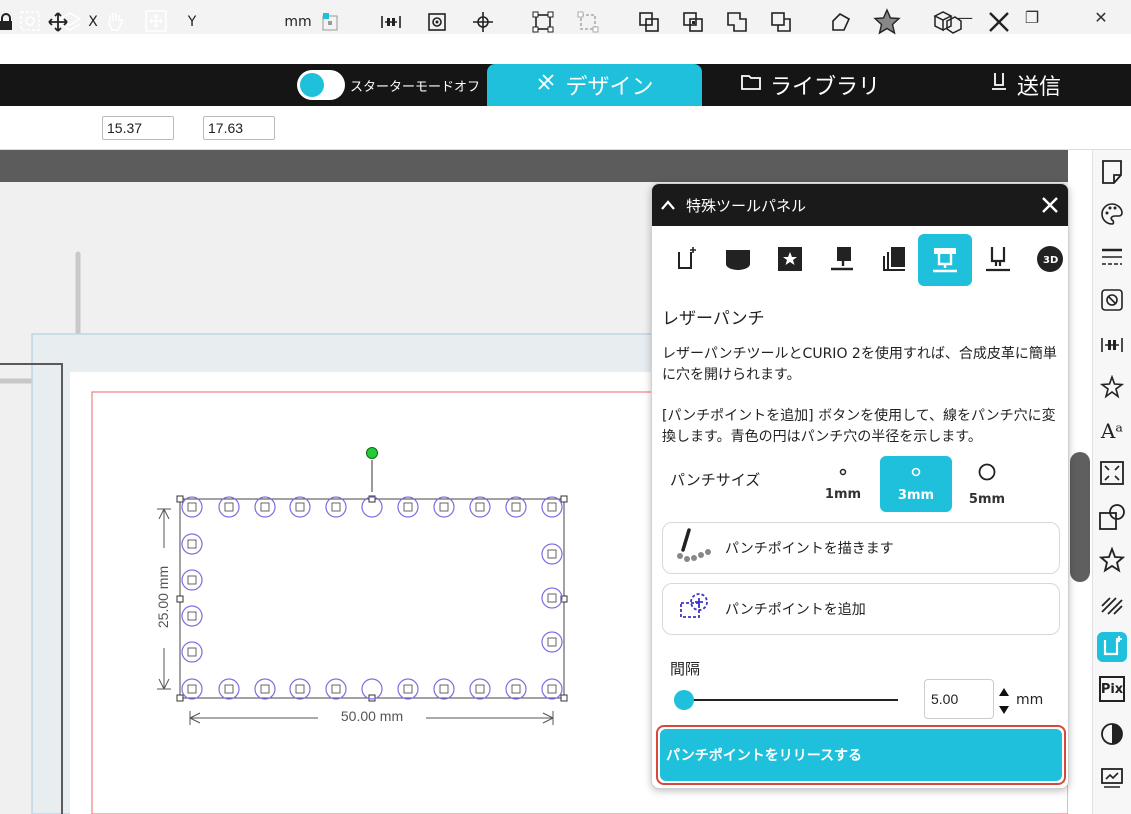 This screenshot has width=1131, height=814. Describe the element at coordinates (824, 87) in the screenshot. I see `tab-library-label: ライブラリ` at that location.